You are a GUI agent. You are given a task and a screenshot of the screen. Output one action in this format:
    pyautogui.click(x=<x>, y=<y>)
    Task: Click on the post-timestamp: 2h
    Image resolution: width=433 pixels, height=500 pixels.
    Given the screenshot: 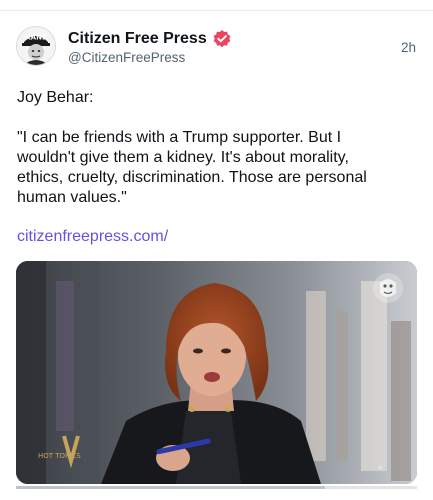 What is the action you would take?
    pyautogui.click(x=408, y=47)
    